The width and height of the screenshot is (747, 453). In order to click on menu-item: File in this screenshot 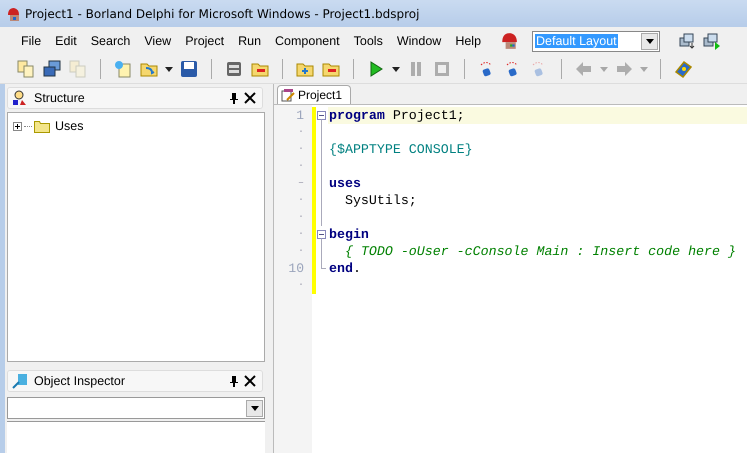, I will do `click(31, 41)`.